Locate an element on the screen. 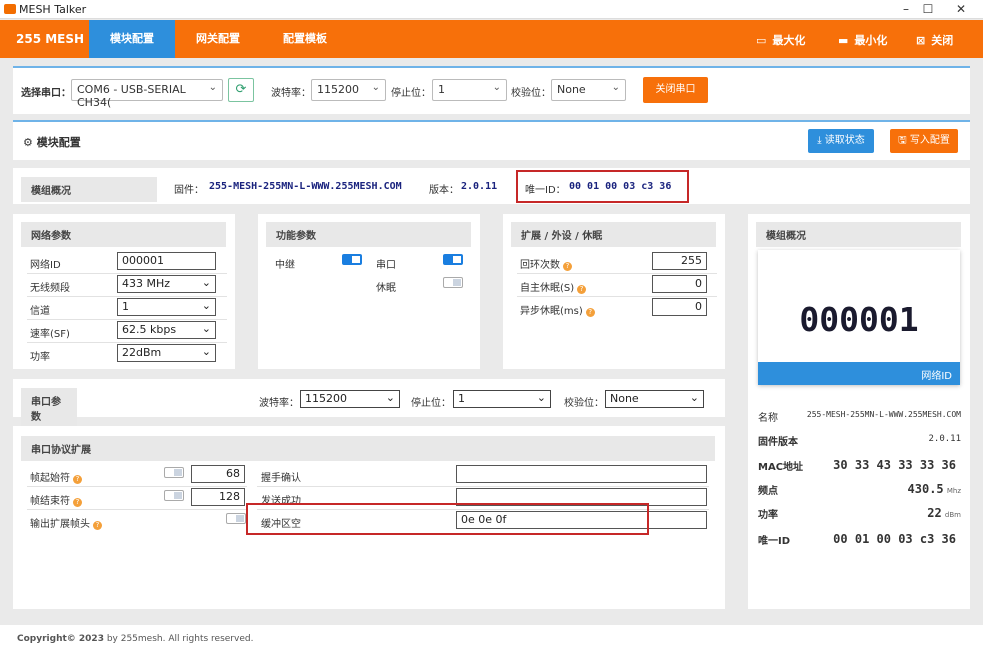 The width and height of the screenshot is (983, 655). rate-select: 62.5 kbps ⌄ is located at coordinates (166, 330).